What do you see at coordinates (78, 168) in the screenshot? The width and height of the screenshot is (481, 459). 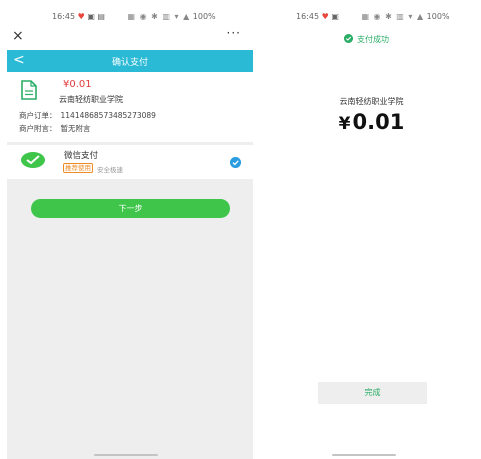 I see `recommended-badge: 推荐使用` at bounding box center [78, 168].